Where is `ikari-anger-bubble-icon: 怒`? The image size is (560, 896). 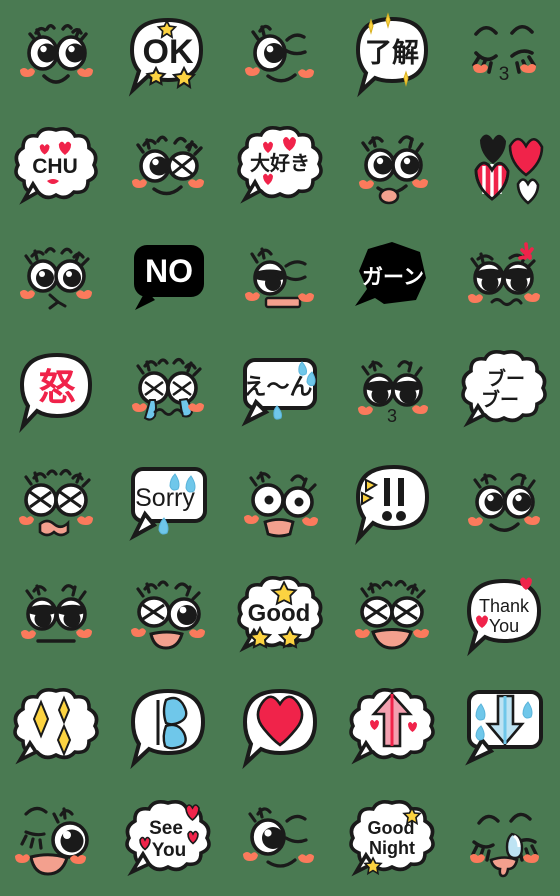
ikari-anger-bubble-icon: 怒 is located at coordinates (56, 393).